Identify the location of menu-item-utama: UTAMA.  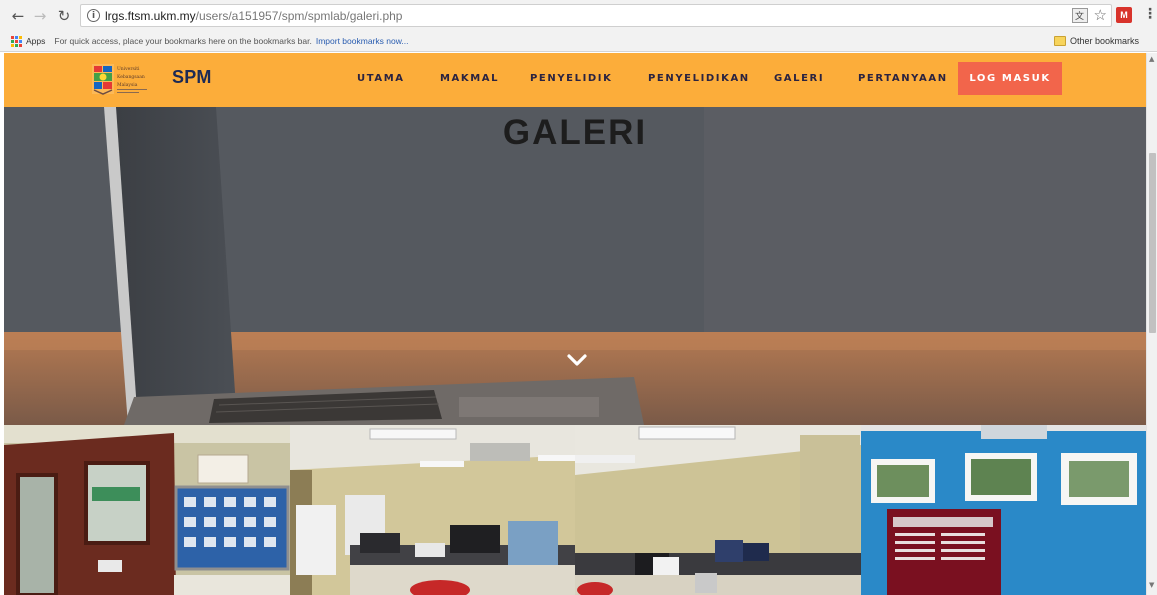
(381, 78).